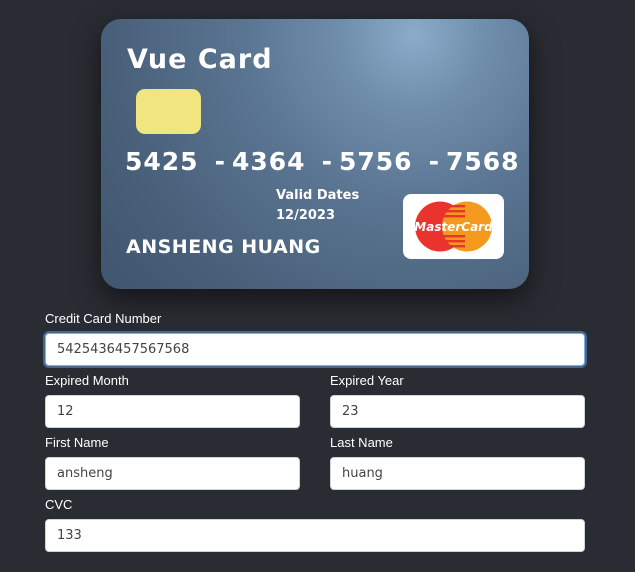 The height and width of the screenshot is (572, 635). I want to click on first-name-input, so click(172, 473).